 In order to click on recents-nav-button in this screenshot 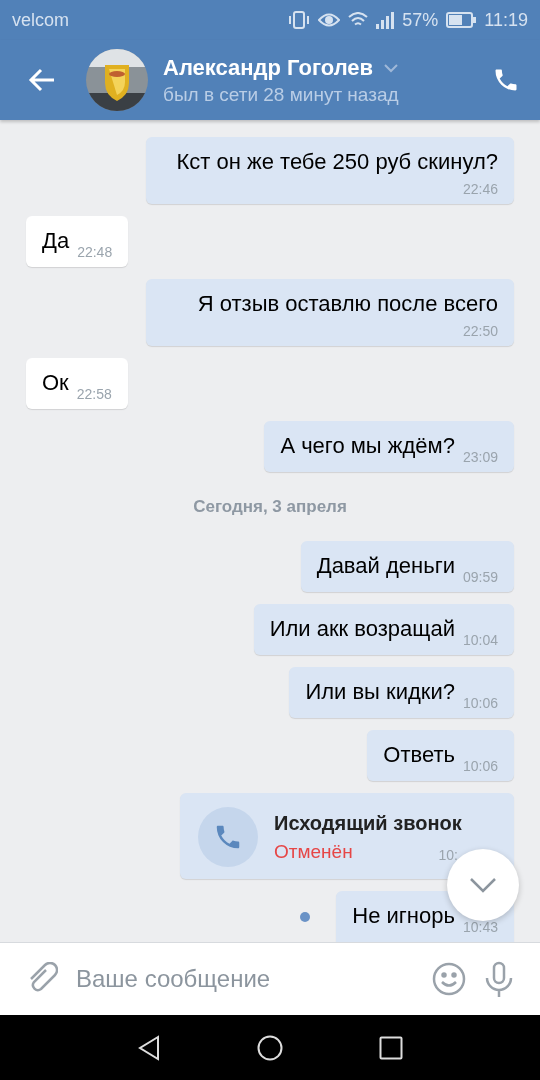, I will do `click(391, 1047)`.